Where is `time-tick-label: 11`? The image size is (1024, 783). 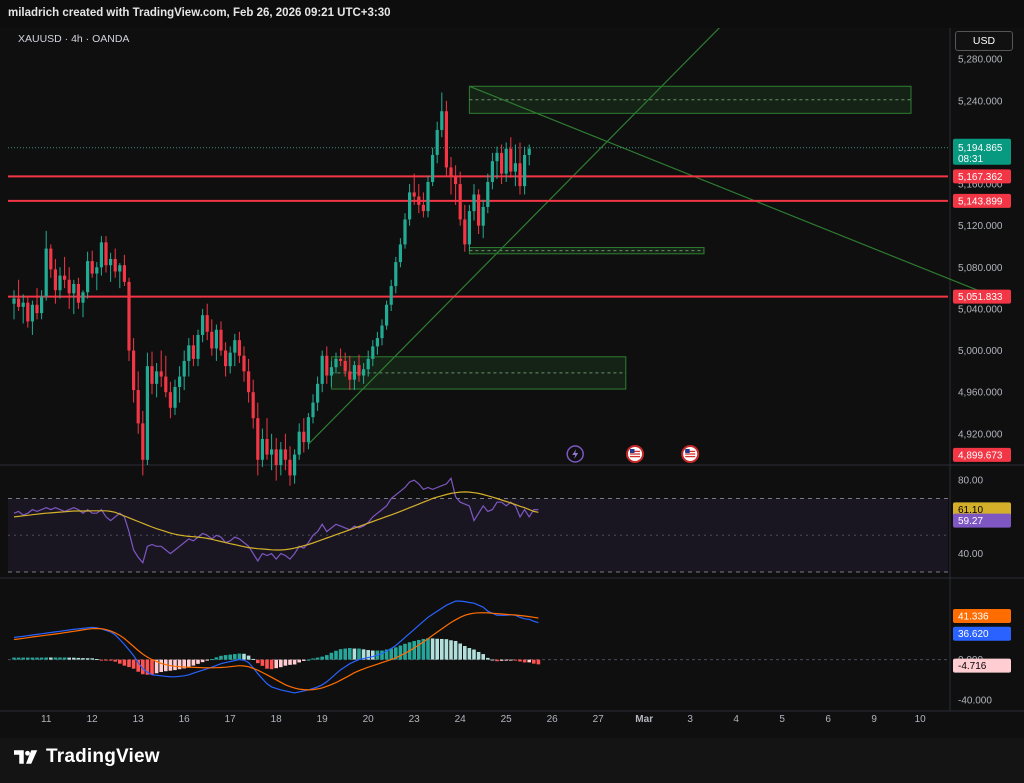 time-tick-label: 11 is located at coordinates (46, 719).